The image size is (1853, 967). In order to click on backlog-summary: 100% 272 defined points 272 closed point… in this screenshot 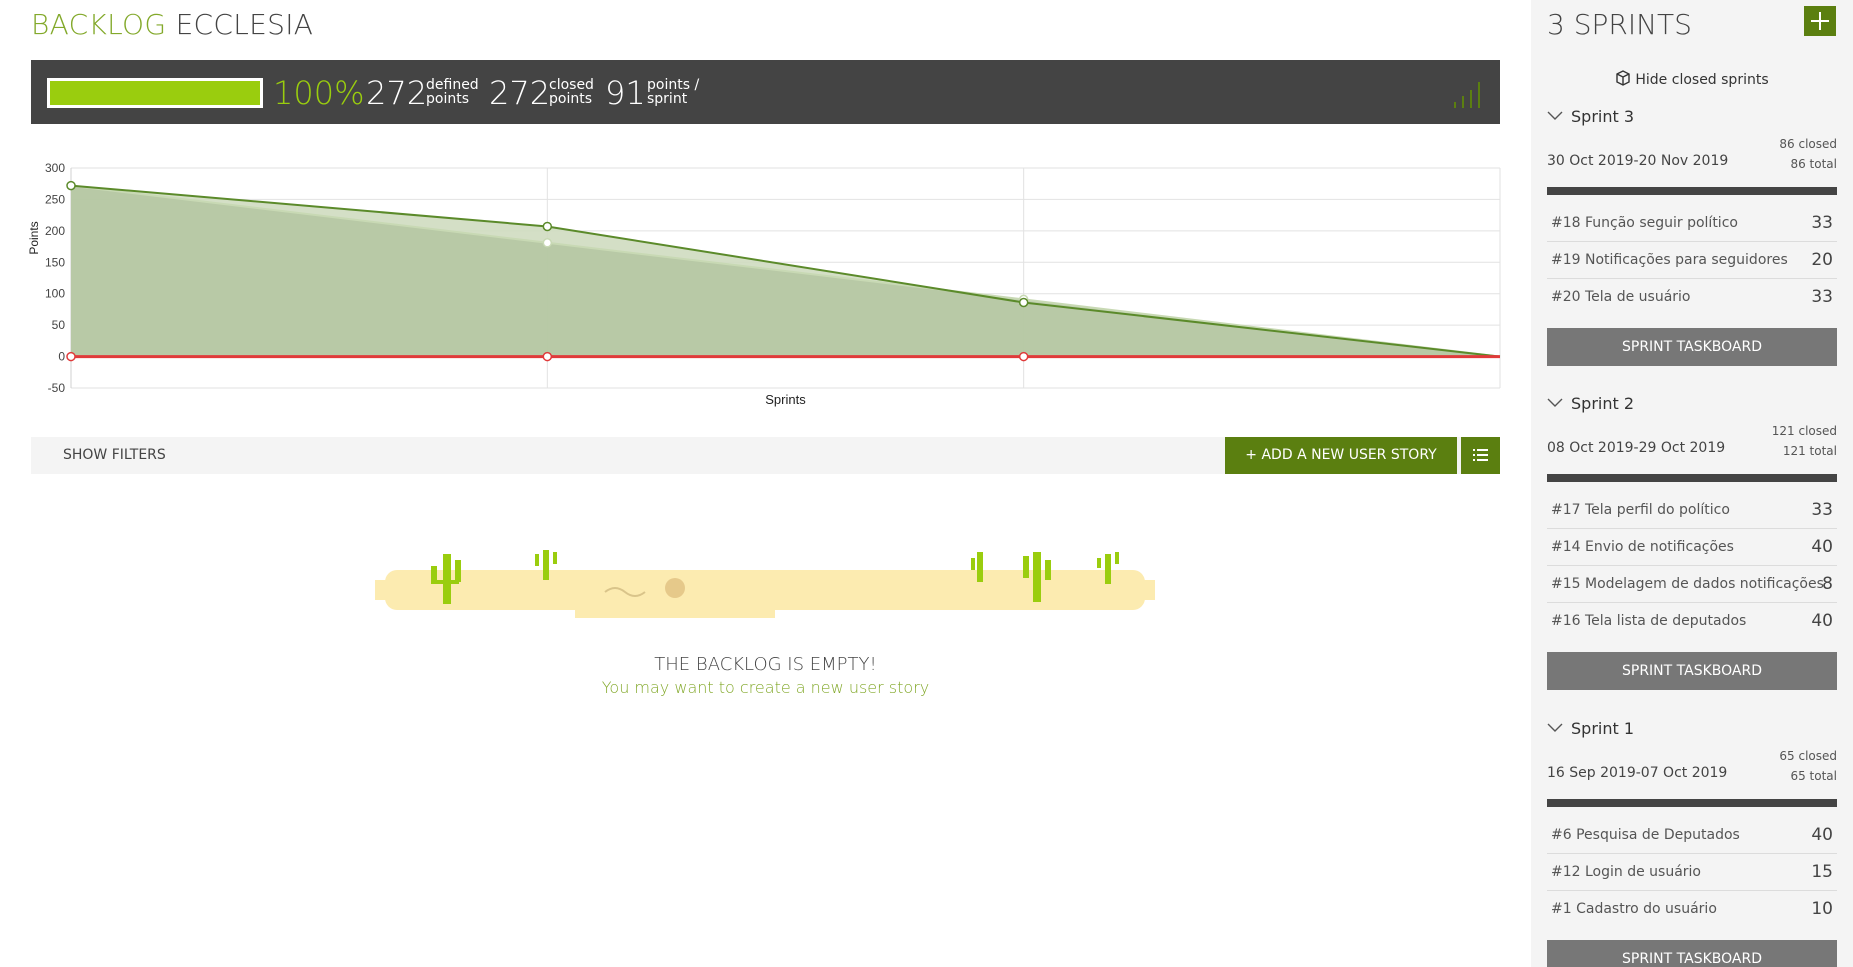, I will do `click(765, 92)`.